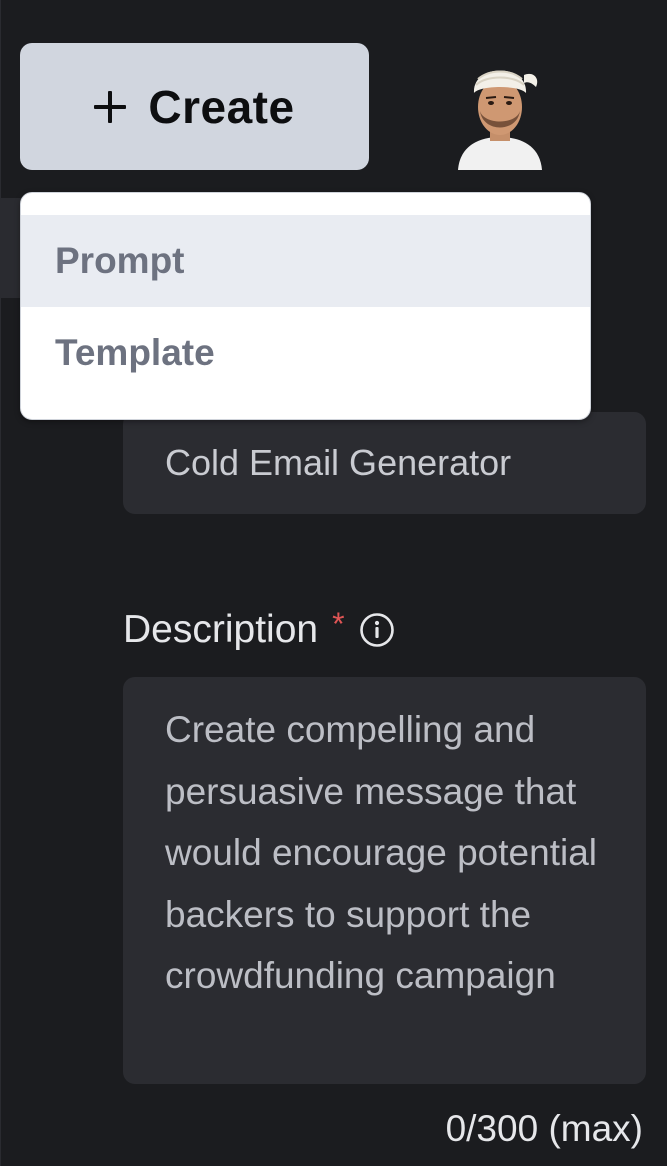 This screenshot has height=1166, width=667. I want to click on create-button: Create, so click(194, 106).